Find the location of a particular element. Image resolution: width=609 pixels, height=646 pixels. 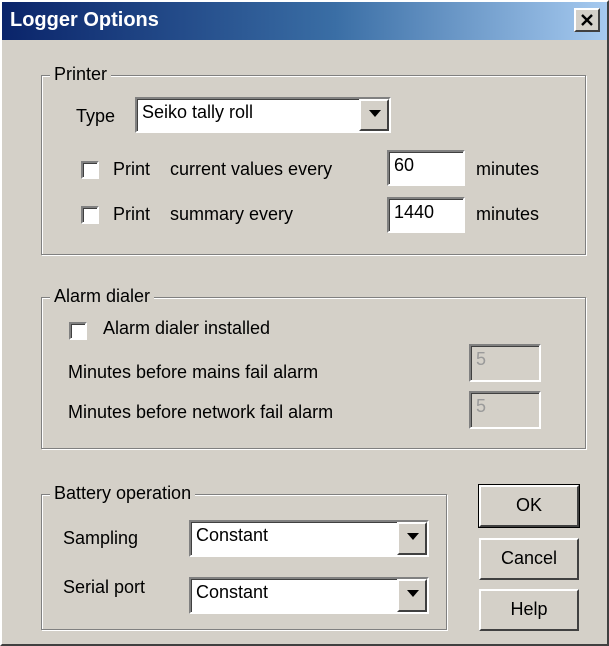

print-label: Print is located at coordinates (132, 169).